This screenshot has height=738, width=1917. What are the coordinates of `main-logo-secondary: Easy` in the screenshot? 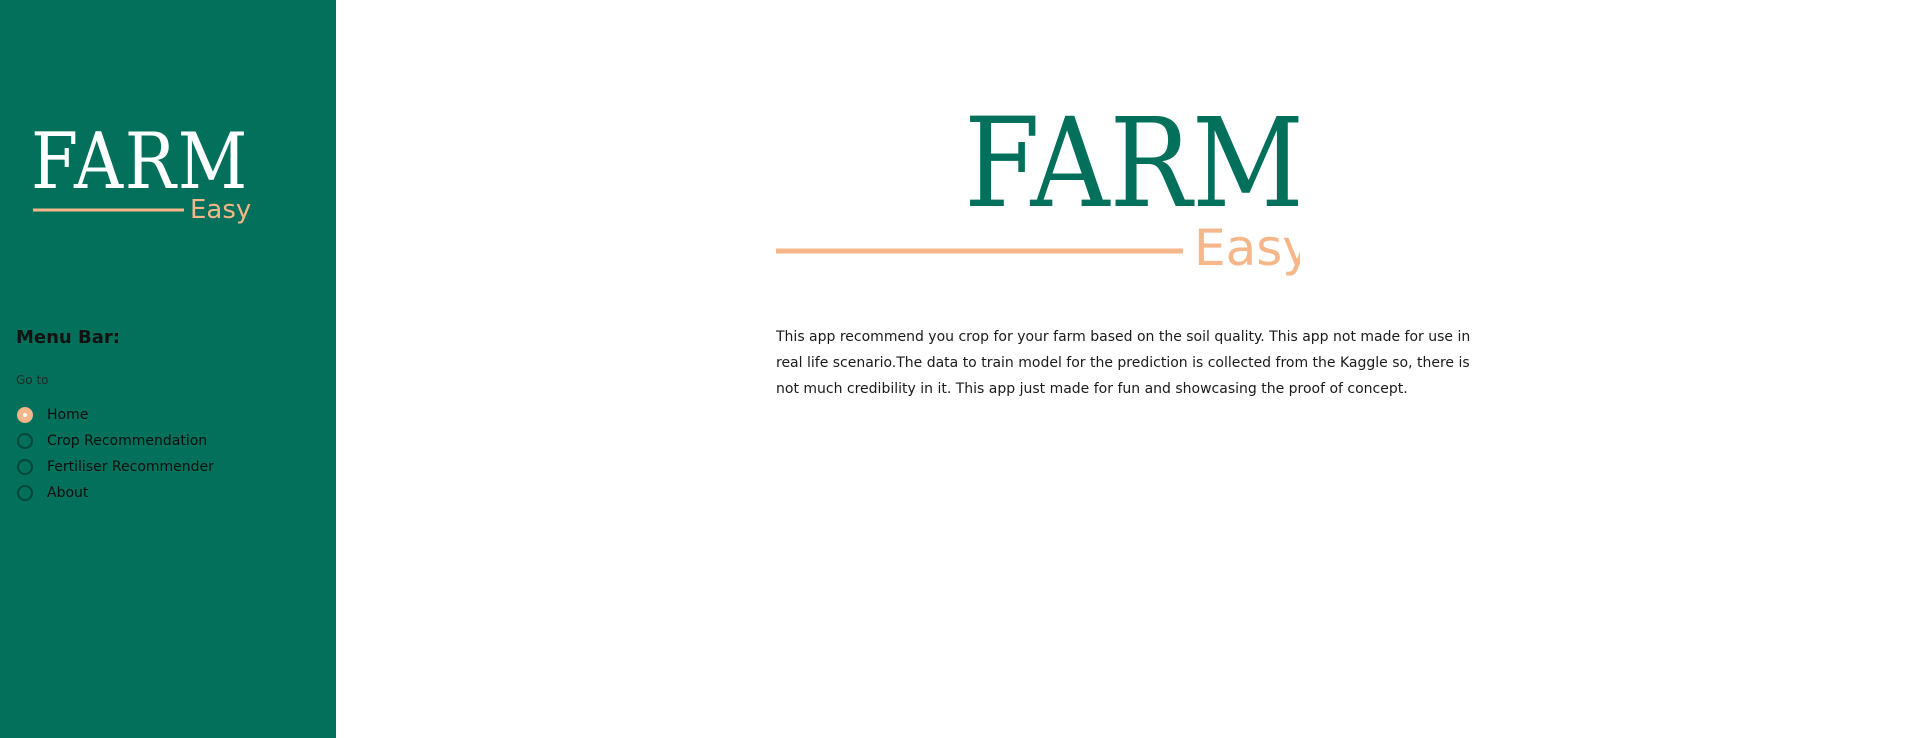 It's located at (1247, 248).